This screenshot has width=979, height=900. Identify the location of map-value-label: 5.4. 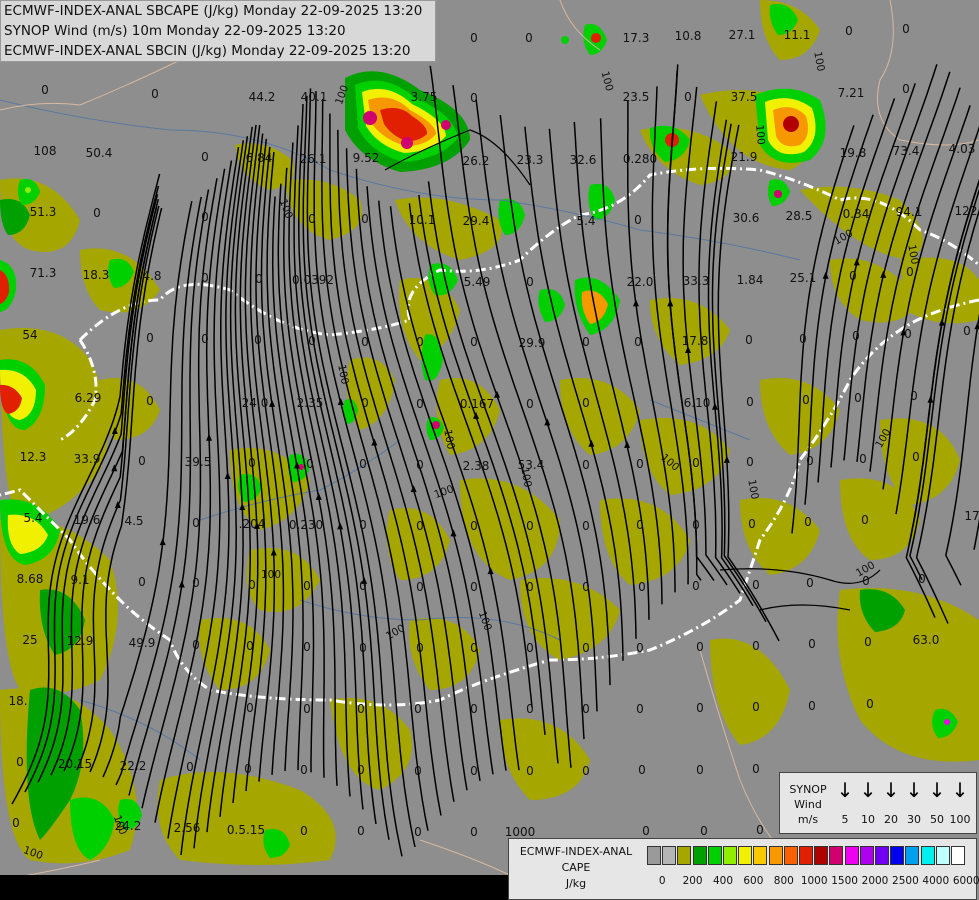
(585, 221).